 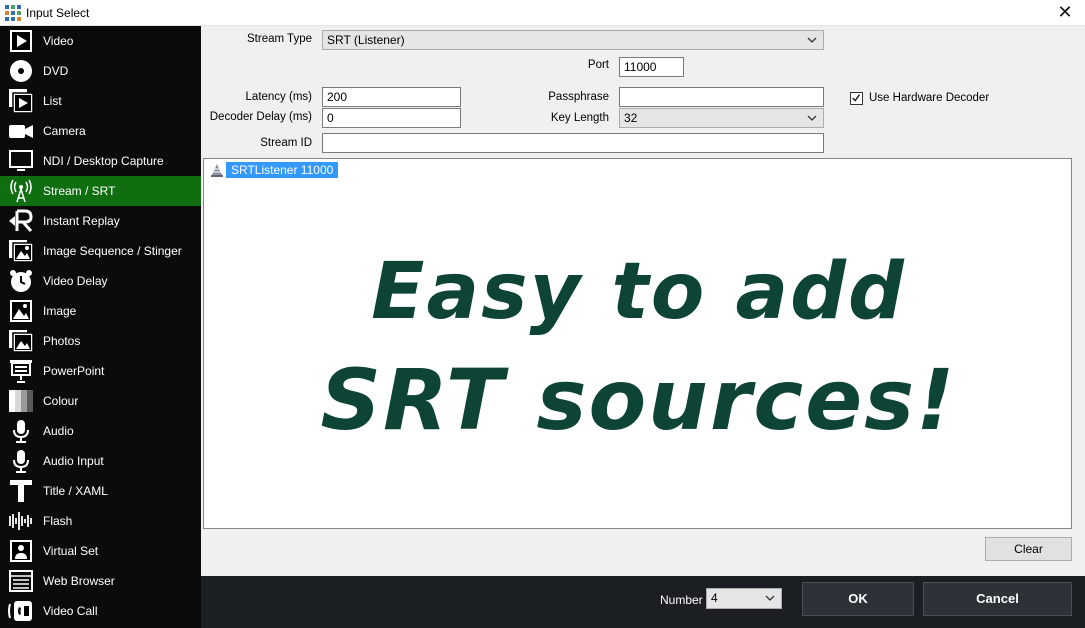 I want to click on checkmark-icon, so click(x=856, y=98).